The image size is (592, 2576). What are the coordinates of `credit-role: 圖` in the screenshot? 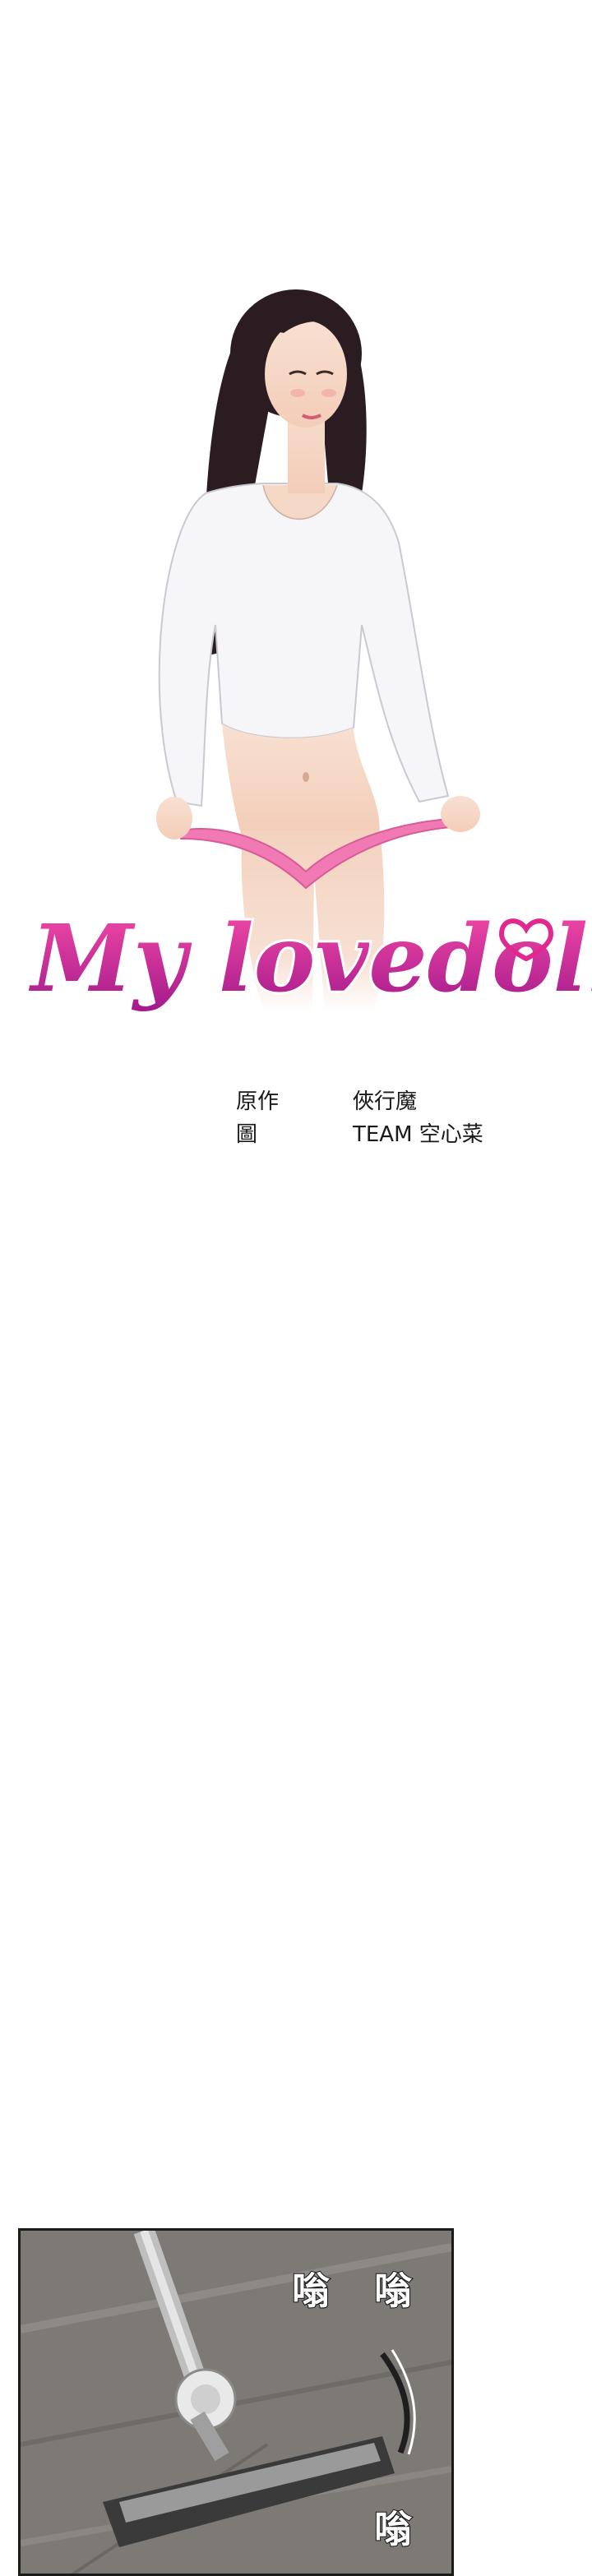 It's located at (247, 1134).